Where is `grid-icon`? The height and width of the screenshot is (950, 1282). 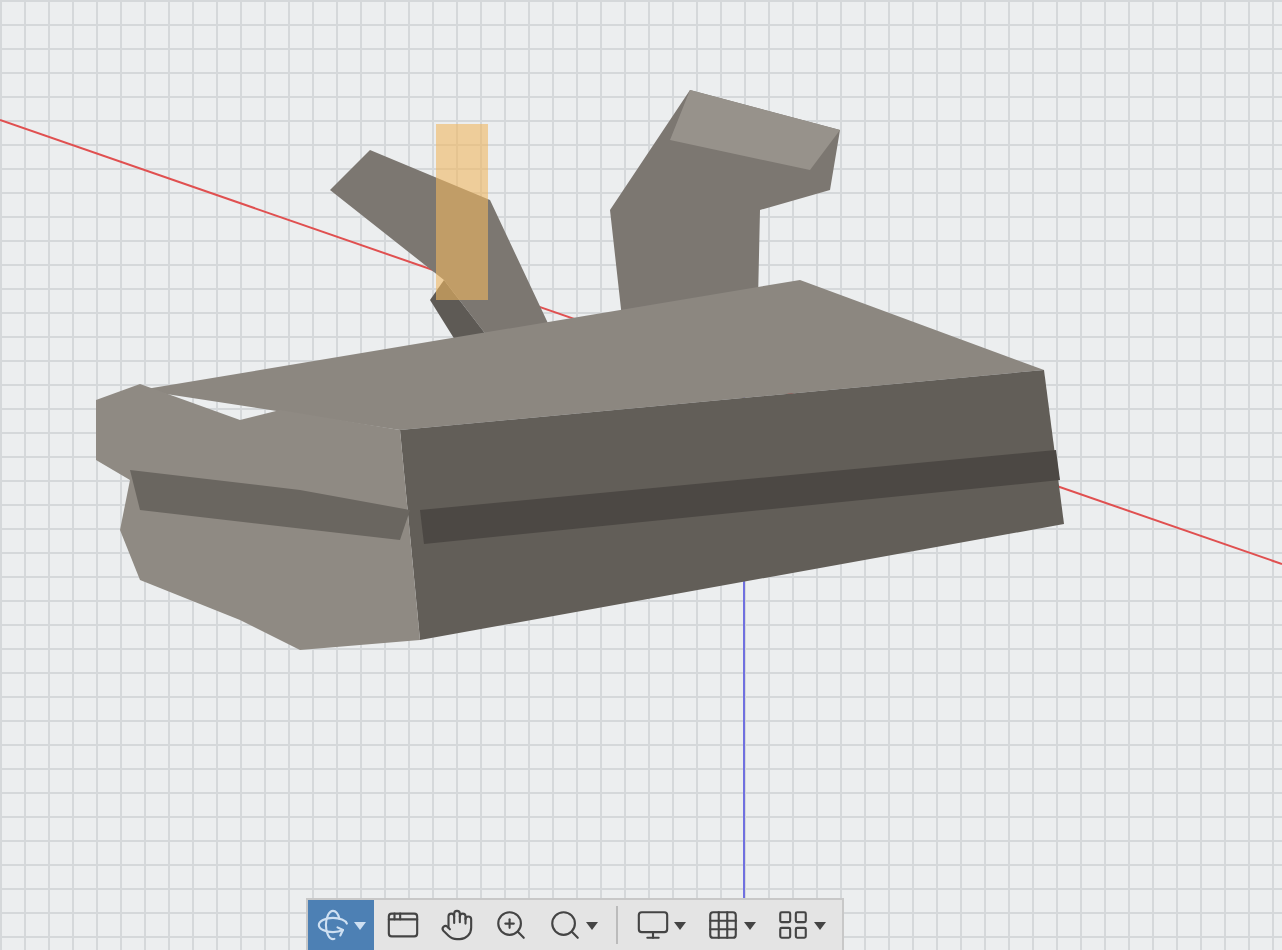 grid-icon is located at coordinates (723, 925).